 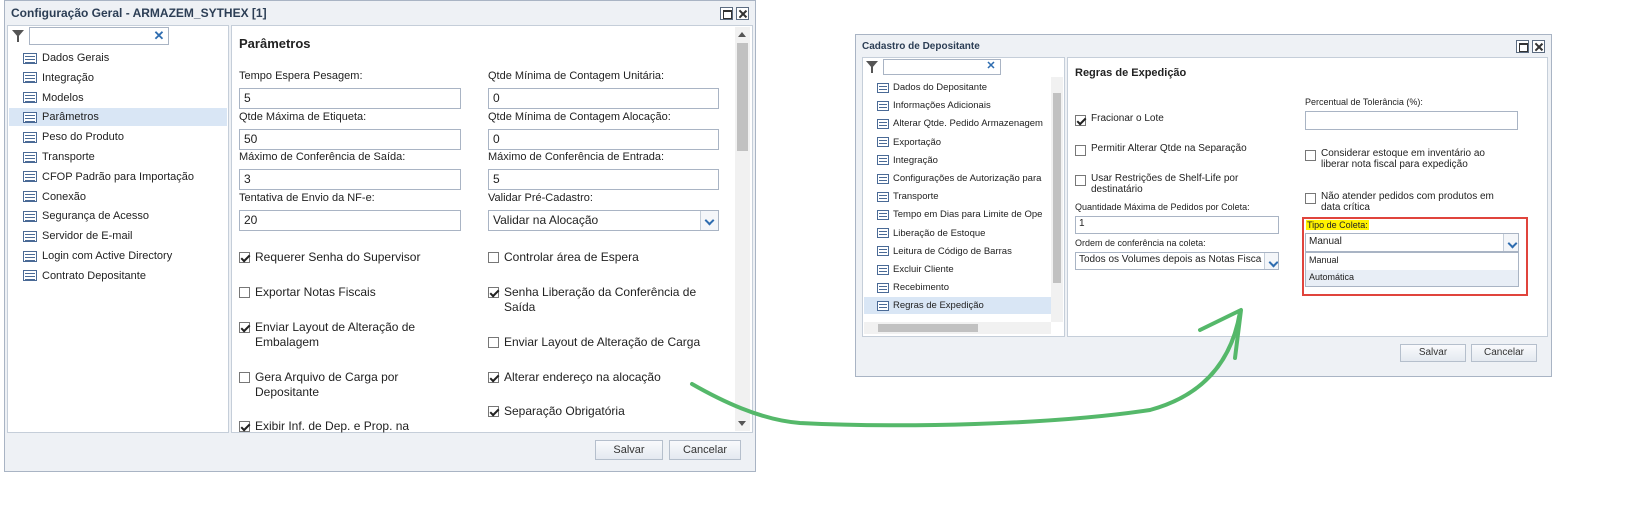 What do you see at coordinates (1177, 261) in the screenshot?
I see `ordem-conferencia-select: Todos os Volumes depois as Notas Fisca` at bounding box center [1177, 261].